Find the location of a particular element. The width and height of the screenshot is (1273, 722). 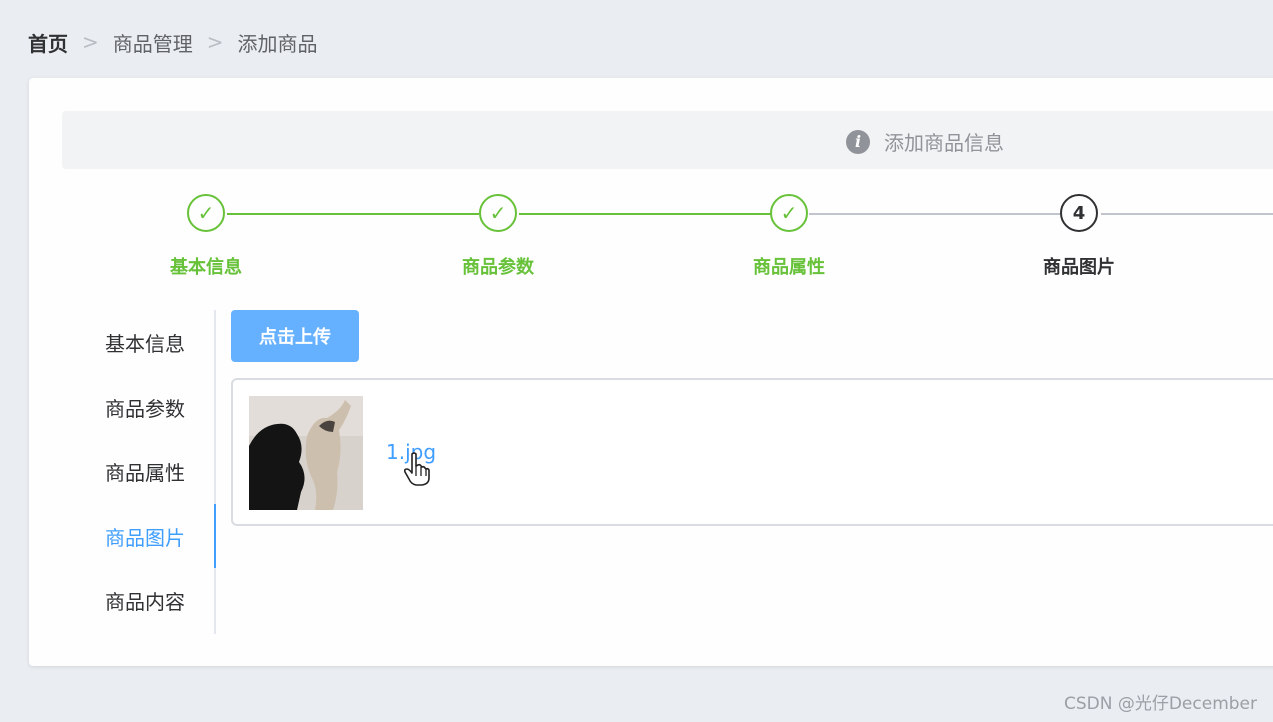

tab-goods-images: 商品图片 is located at coordinates (145, 536).